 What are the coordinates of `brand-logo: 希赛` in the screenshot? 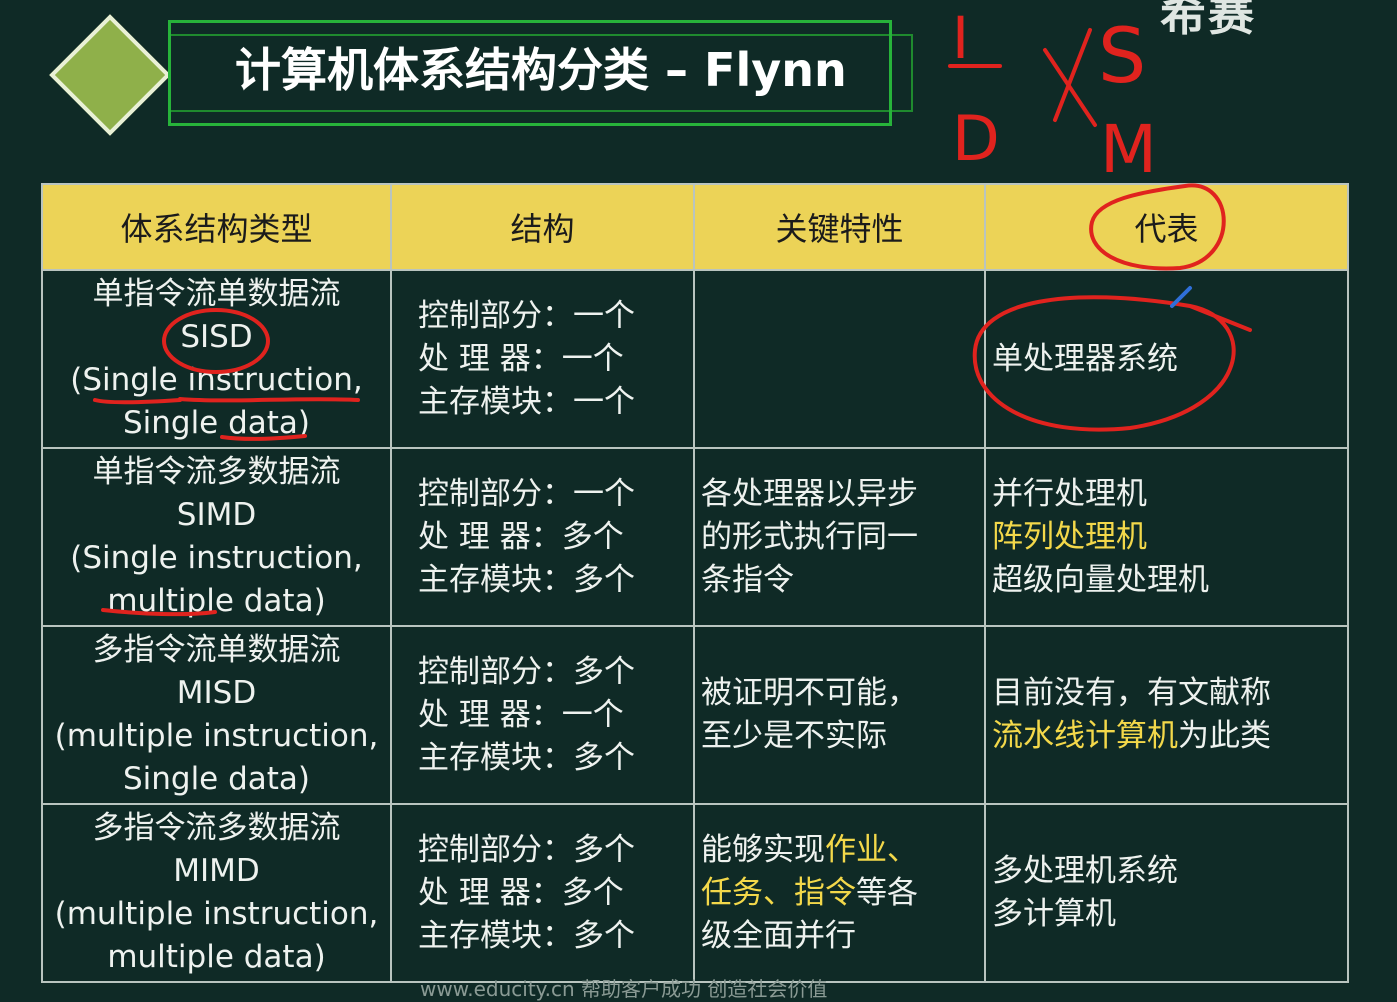 It's located at (1208, 20).